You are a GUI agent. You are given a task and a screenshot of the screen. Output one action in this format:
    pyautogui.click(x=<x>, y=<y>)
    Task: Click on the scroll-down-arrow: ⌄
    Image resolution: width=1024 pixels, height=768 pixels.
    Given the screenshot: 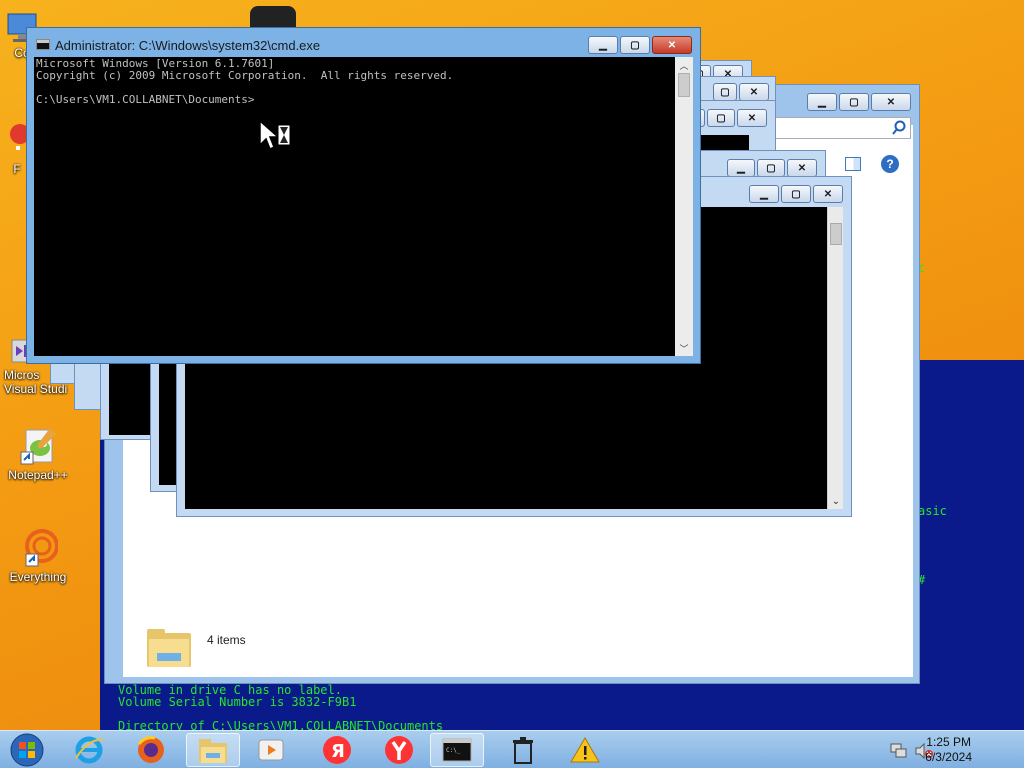 What is the action you would take?
    pyautogui.click(x=836, y=501)
    